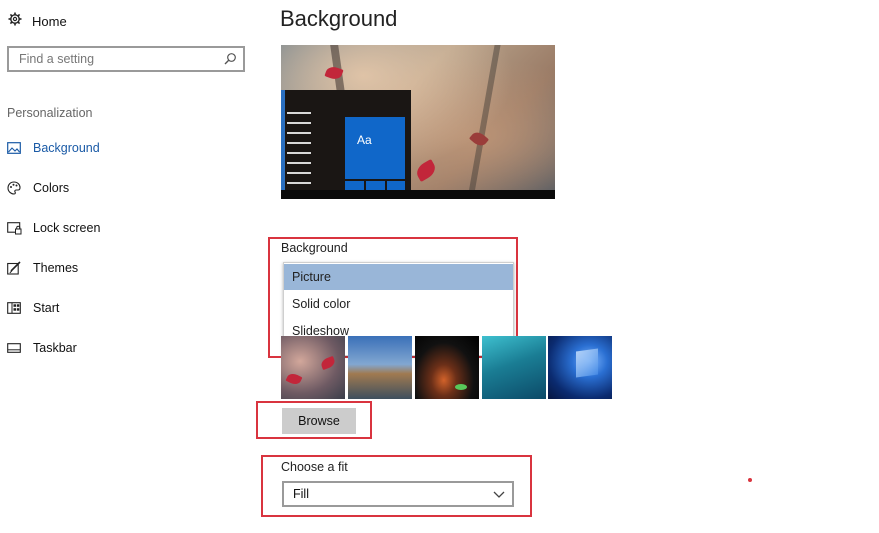 Image resolution: width=879 pixels, height=533 pixels. I want to click on home-nav-item: Home, so click(37, 21).